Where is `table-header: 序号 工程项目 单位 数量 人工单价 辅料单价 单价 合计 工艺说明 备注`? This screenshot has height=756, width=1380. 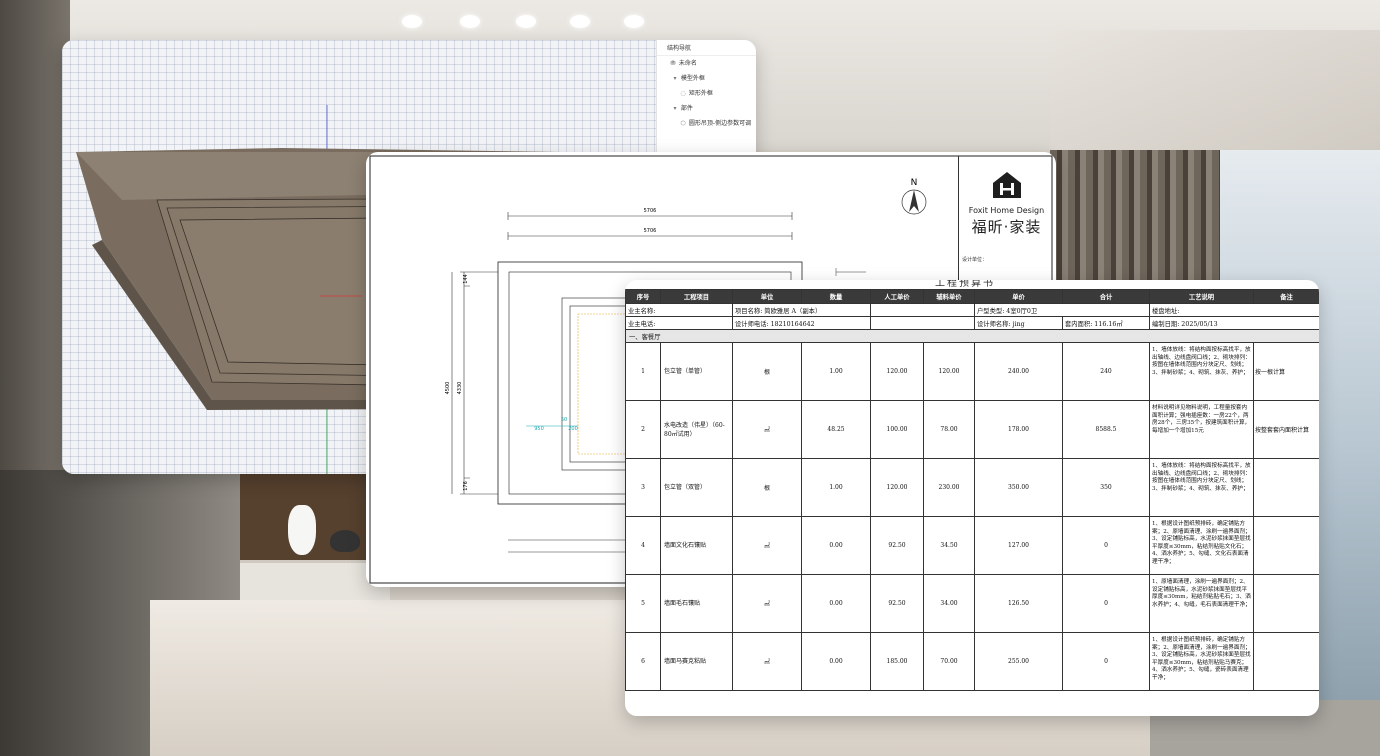 table-header: 序号 工程项目 单位 数量 人工单价 辅料单价 单价 合计 工艺说明 备注 is located at coordinates (972, 296).